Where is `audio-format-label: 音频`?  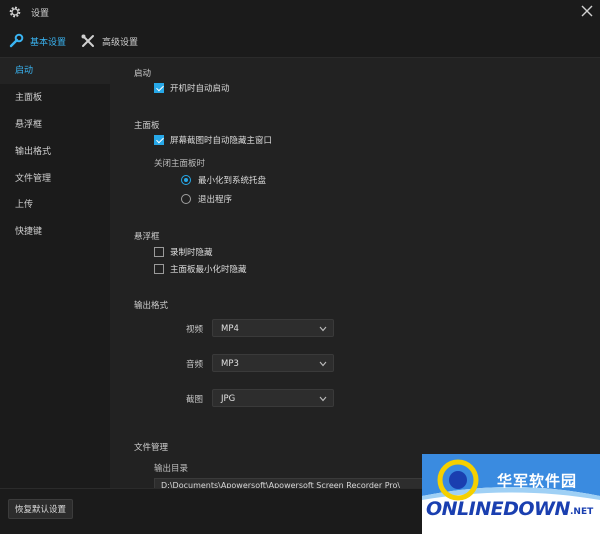 audio-format-label: 音频 is located at coordinates (195, 365).